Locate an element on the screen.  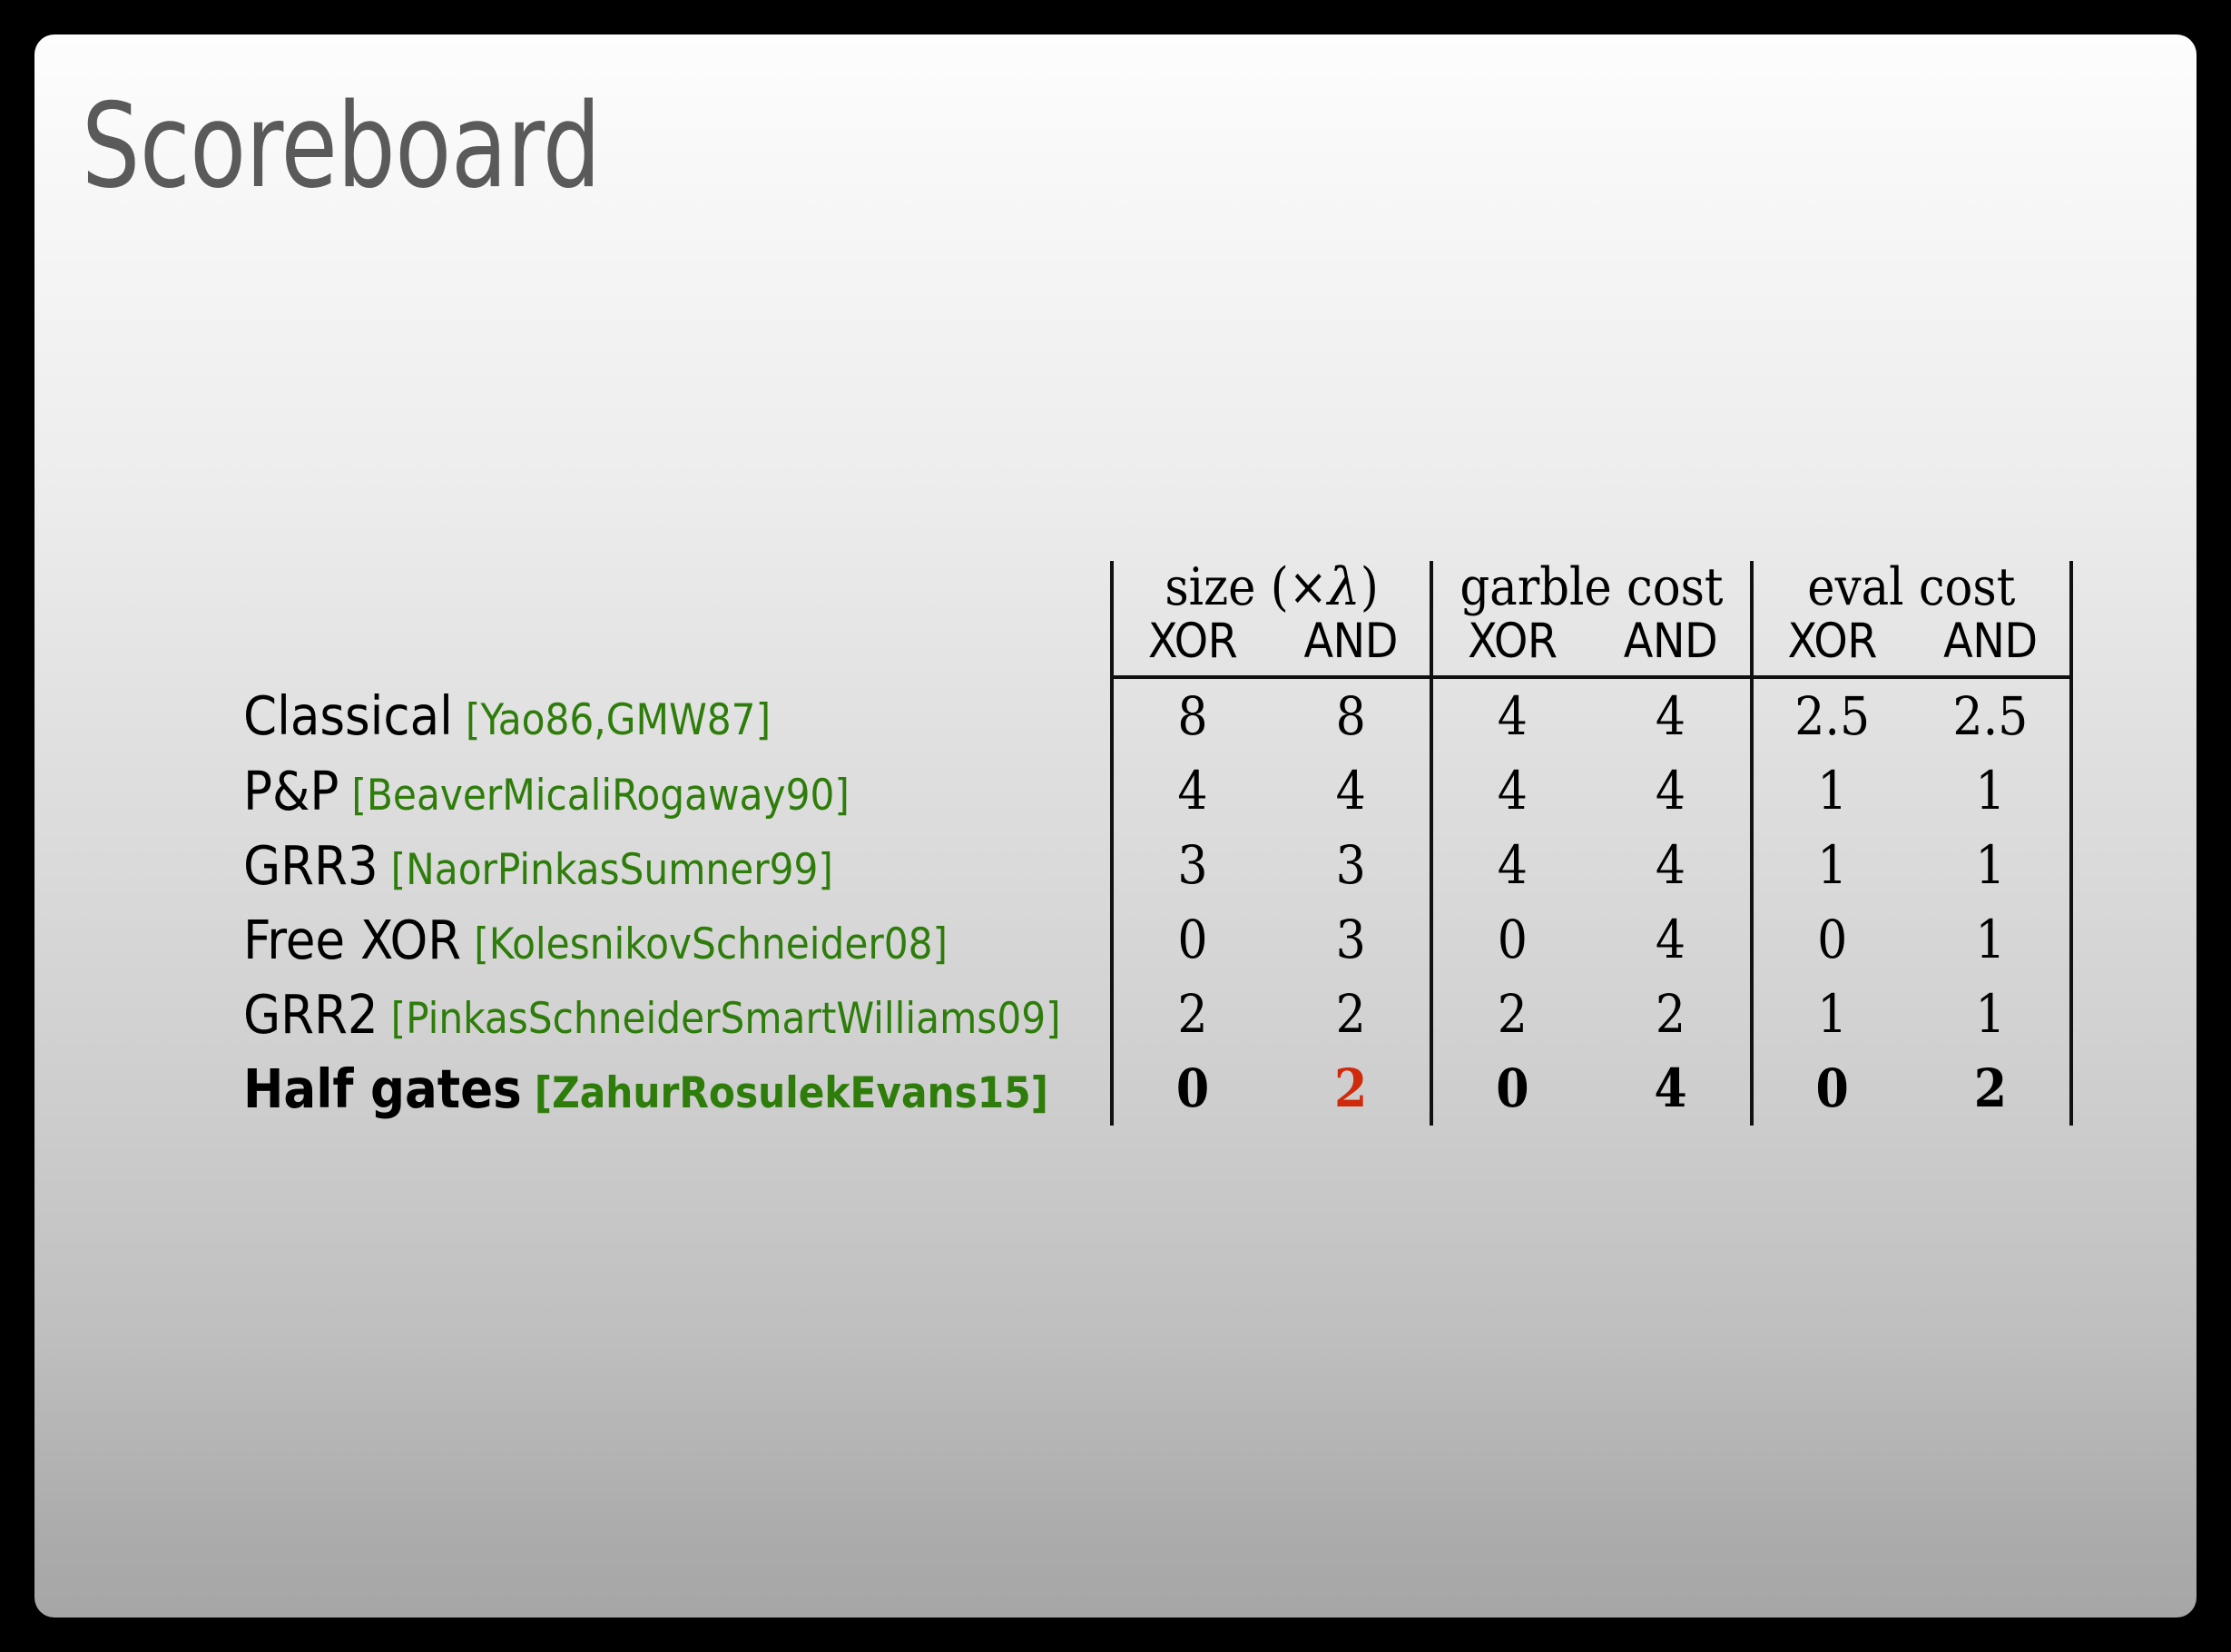
scheme-citation: [BeaverMicaliRogaway90] is located at coordinates (600, 795).